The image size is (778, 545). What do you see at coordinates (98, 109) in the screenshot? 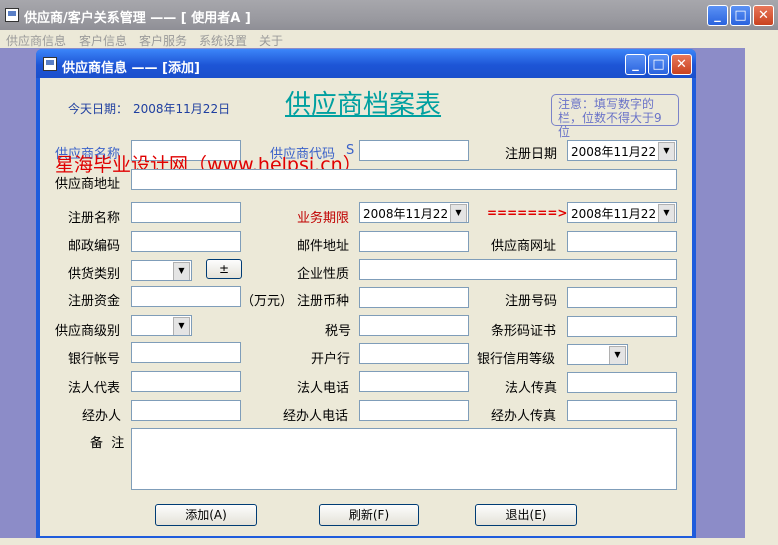
I see `today-label: 今天日期：` at bounding box center [98, 109].